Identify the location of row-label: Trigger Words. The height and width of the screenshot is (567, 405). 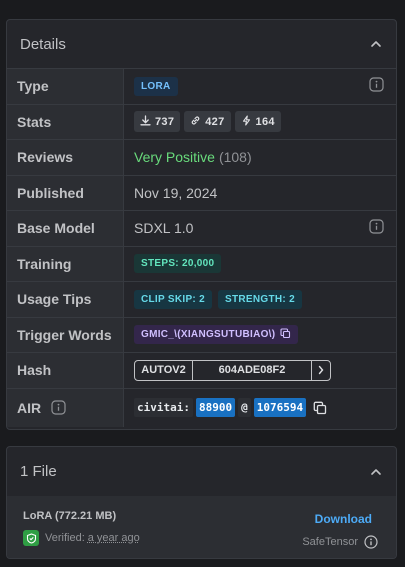
(65, 334).